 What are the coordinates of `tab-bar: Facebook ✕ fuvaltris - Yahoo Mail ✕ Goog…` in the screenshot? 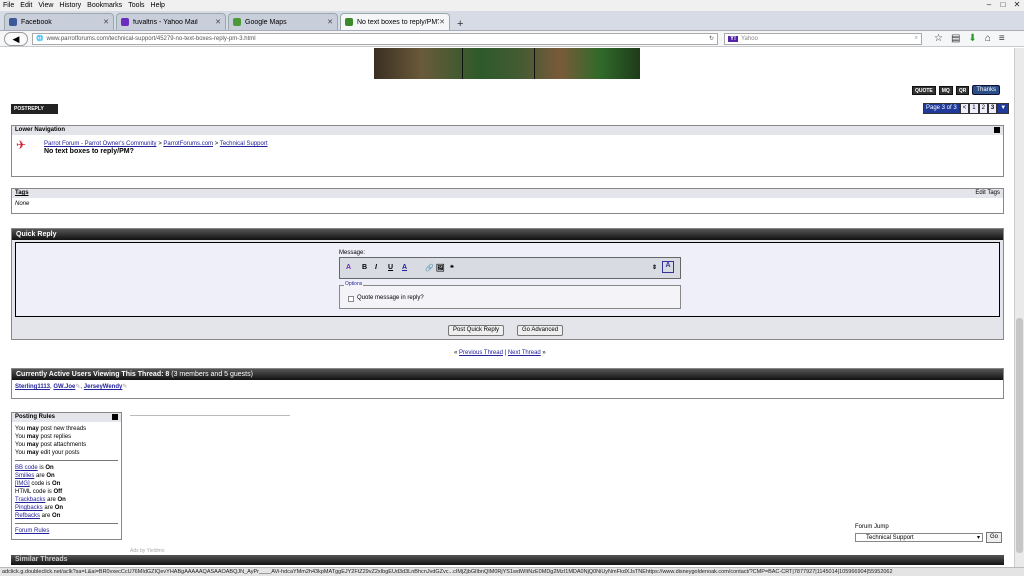 It's located at (512, 21).